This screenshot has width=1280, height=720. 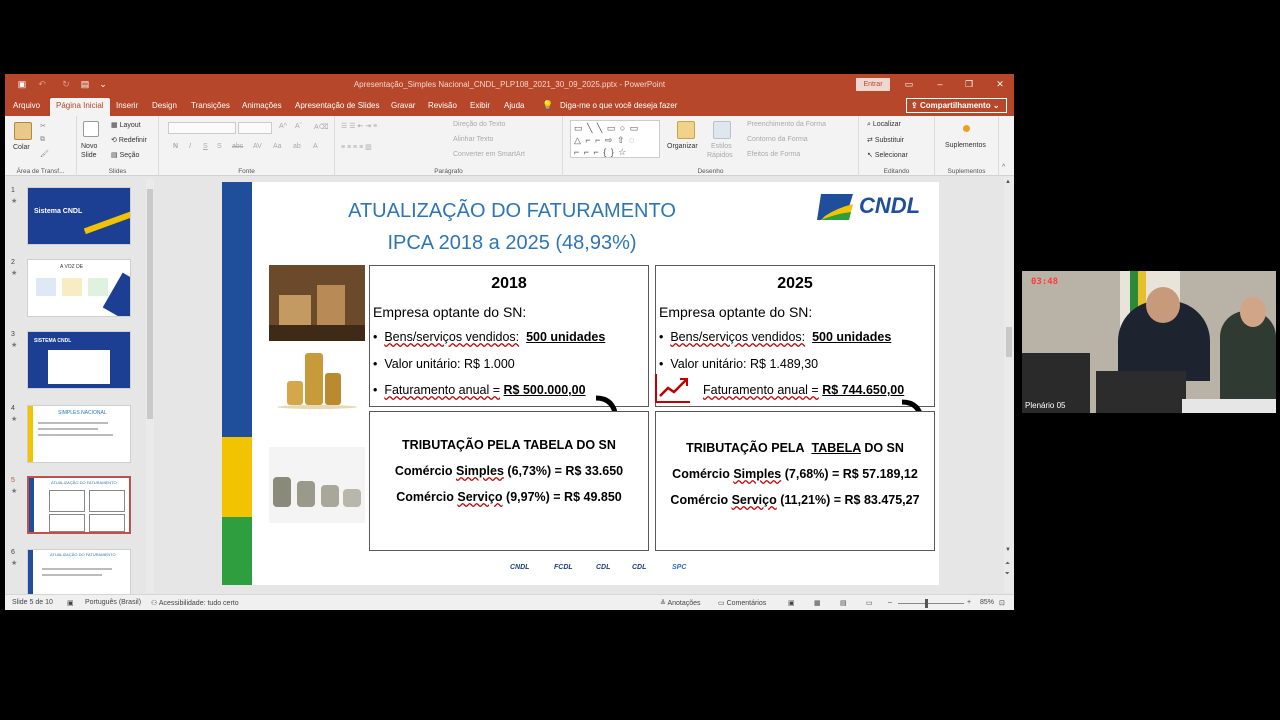 What do you see at coordinates (843, 603) in the screenshot?
I see `reading-view-icon: ▤` at bounding box center [843, 603].